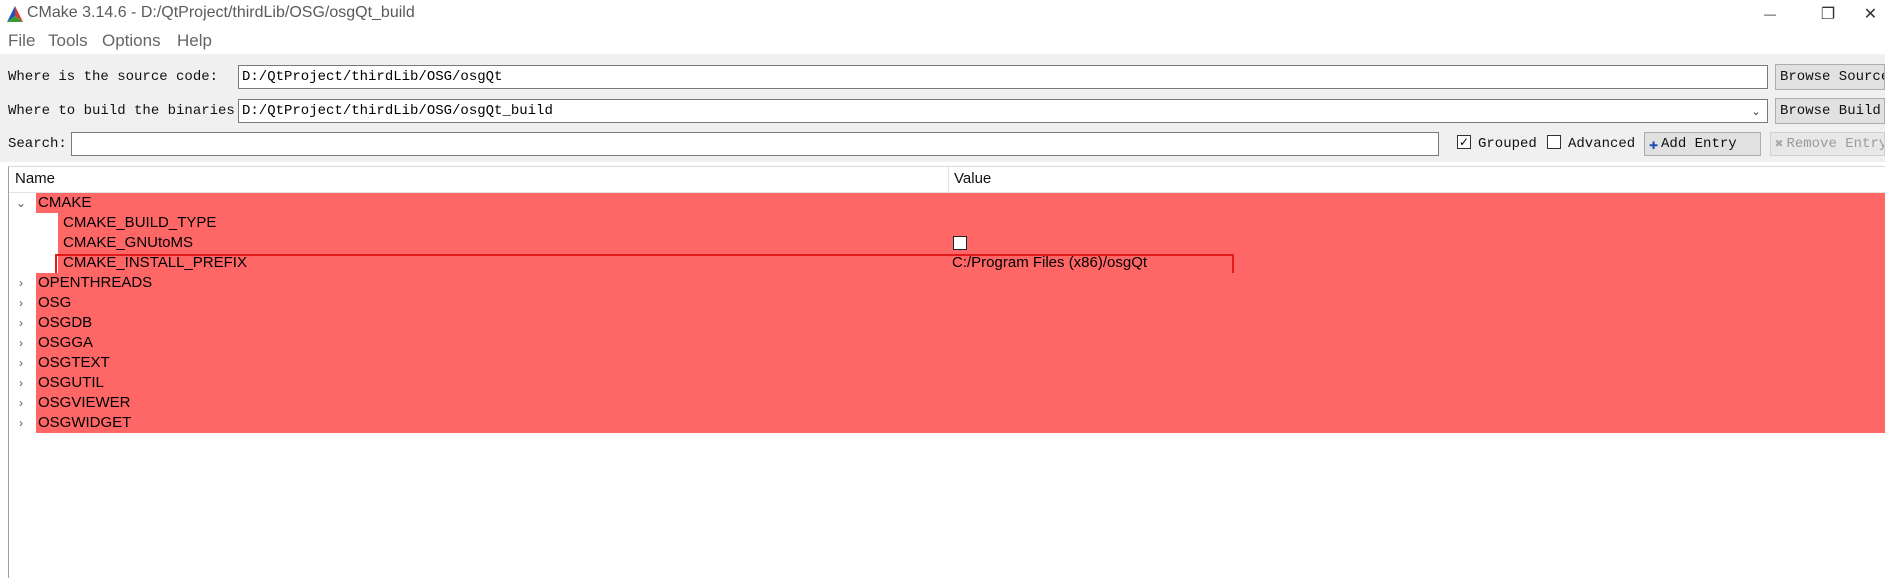  I want to click on column-header-value: Value, so click(972, 178).